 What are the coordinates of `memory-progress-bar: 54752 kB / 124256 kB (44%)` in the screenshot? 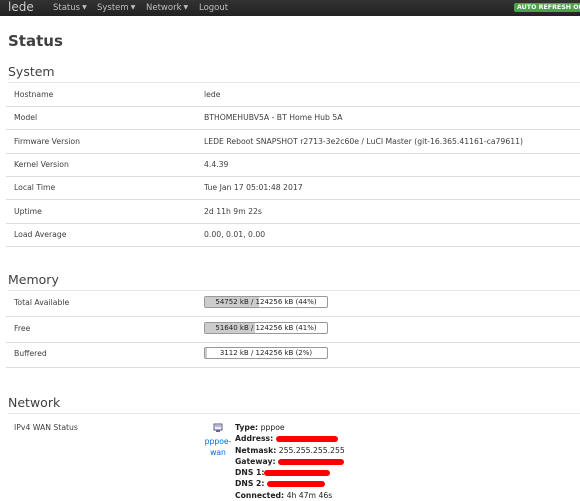 It's located at (266, 302).